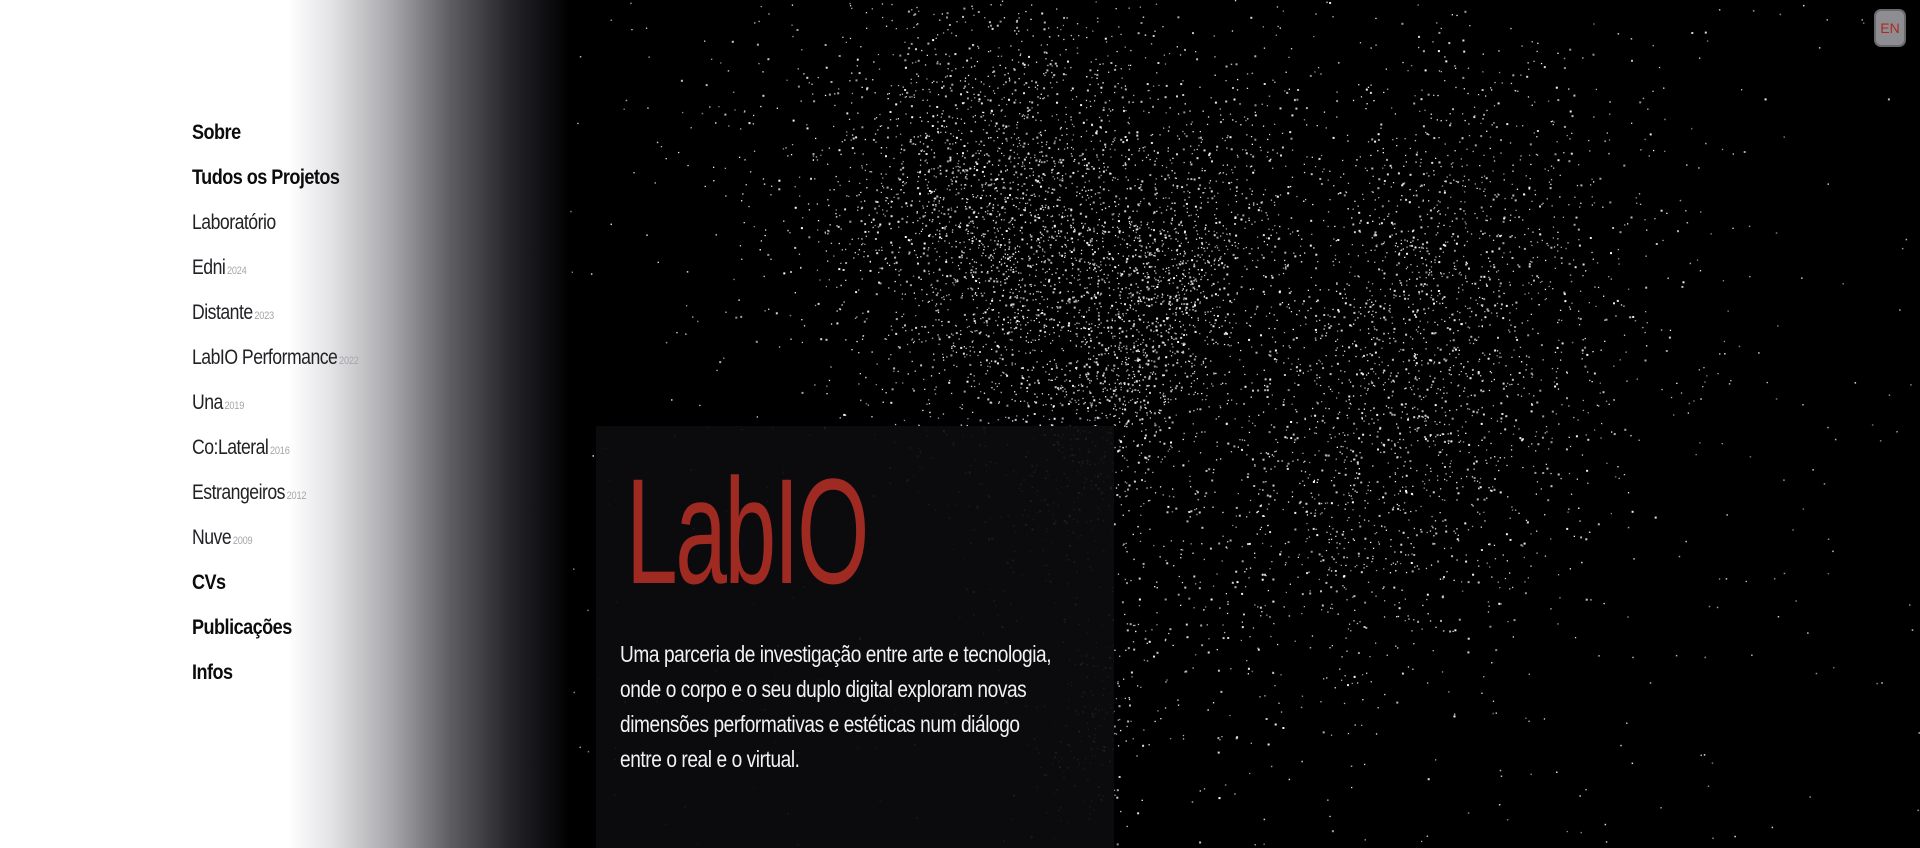 The height and width of the screenshot is (848, 1920). What do you see at coordinates (291, 138) in the screenshot?
I see `nav-item-sobre: Sobre` at bounding box center [291, 138].